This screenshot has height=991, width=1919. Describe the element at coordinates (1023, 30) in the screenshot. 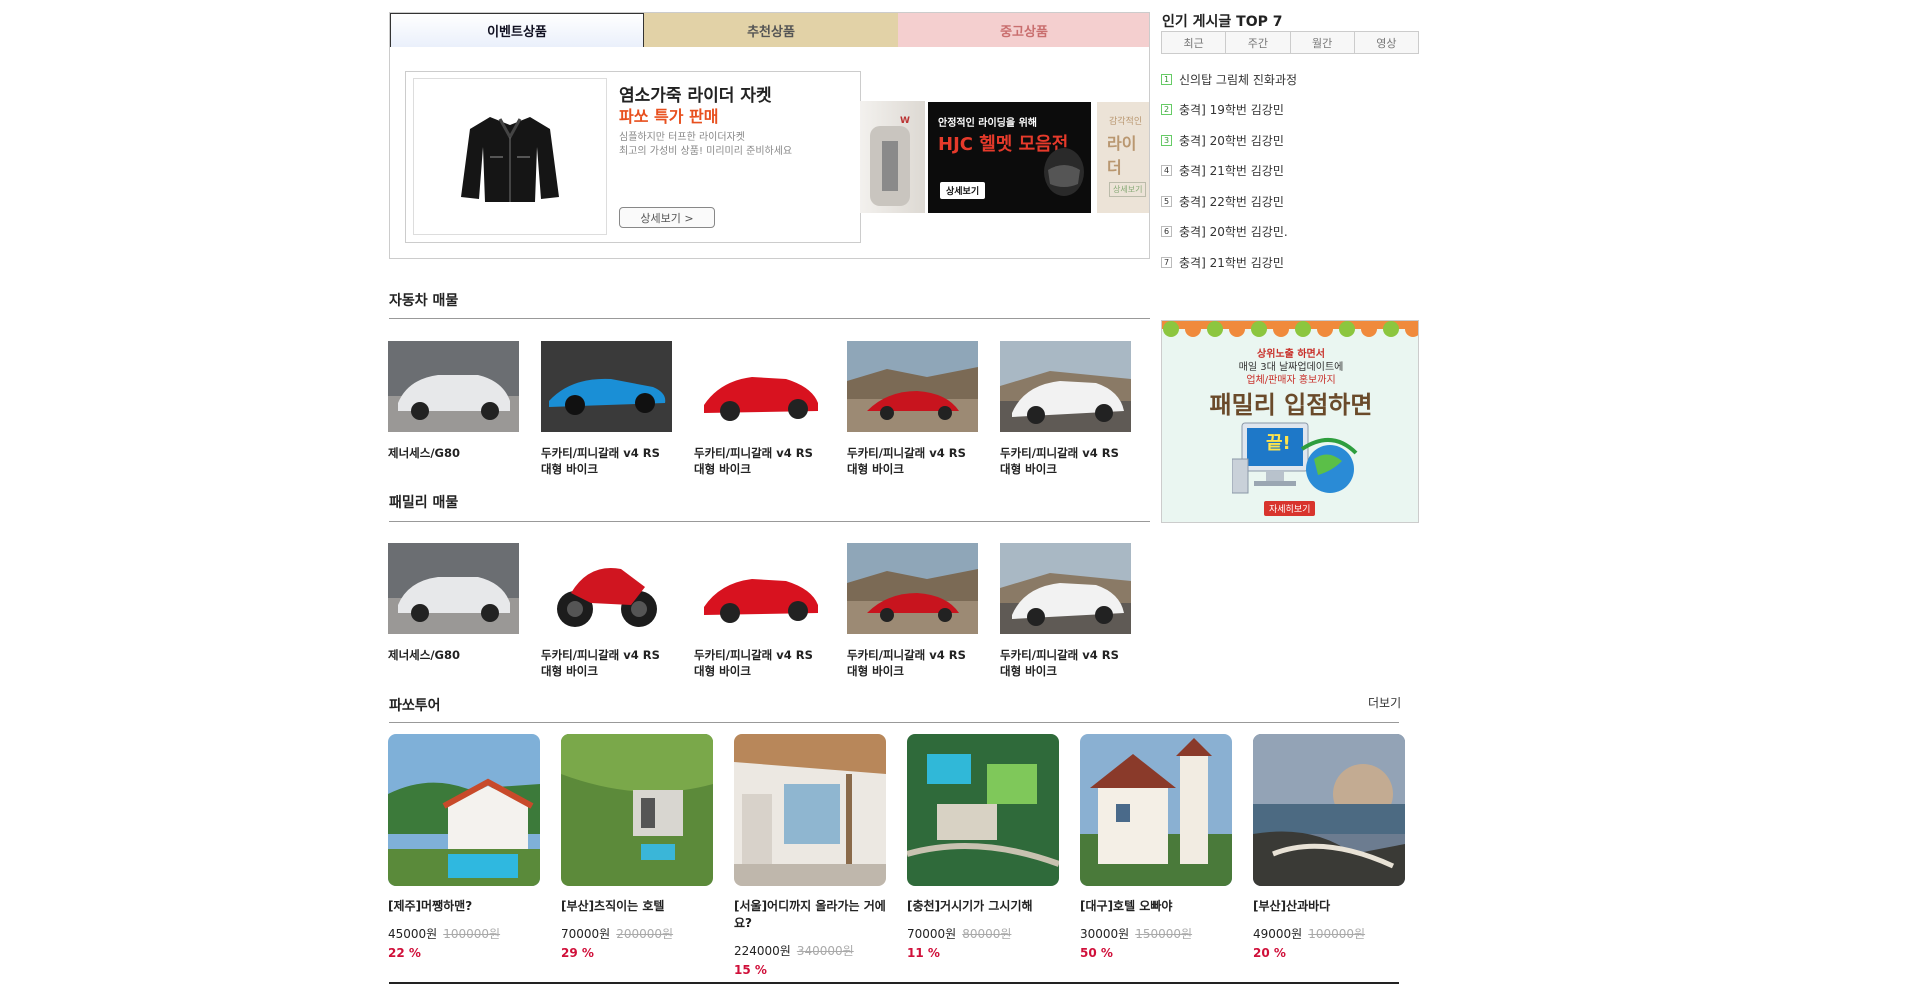

I see `tab-used-products: 중고상품` at that location.